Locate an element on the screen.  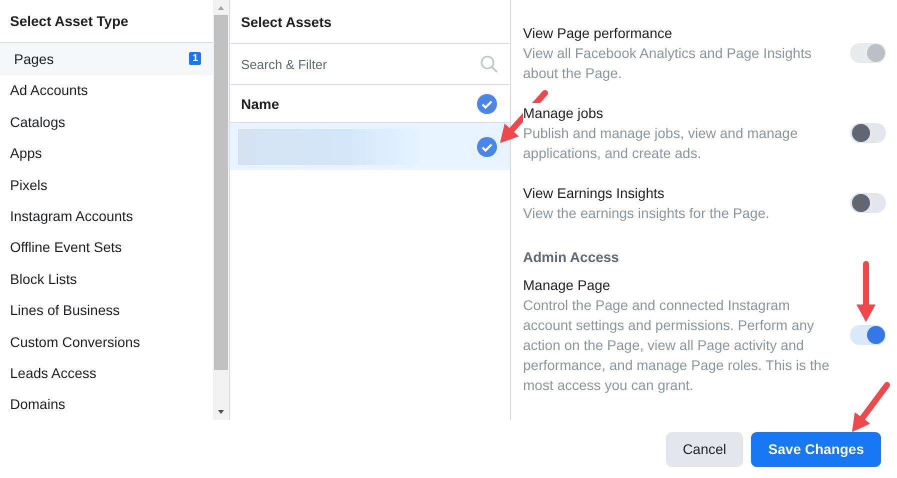
cancel-button: Cancel is located at coordinates (705, 449).